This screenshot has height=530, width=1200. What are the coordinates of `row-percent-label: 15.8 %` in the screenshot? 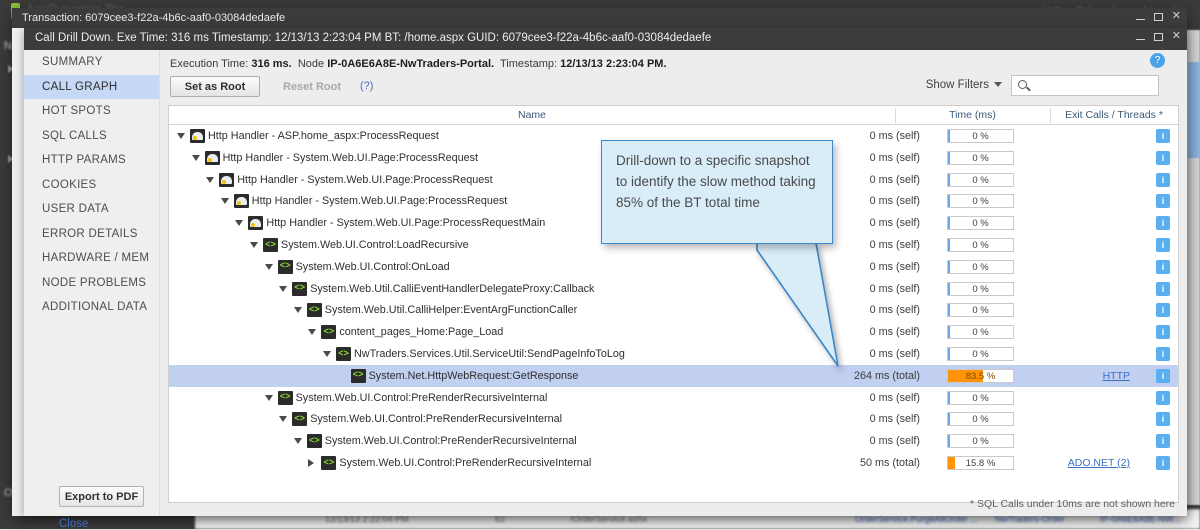 It's located at (980, 463).